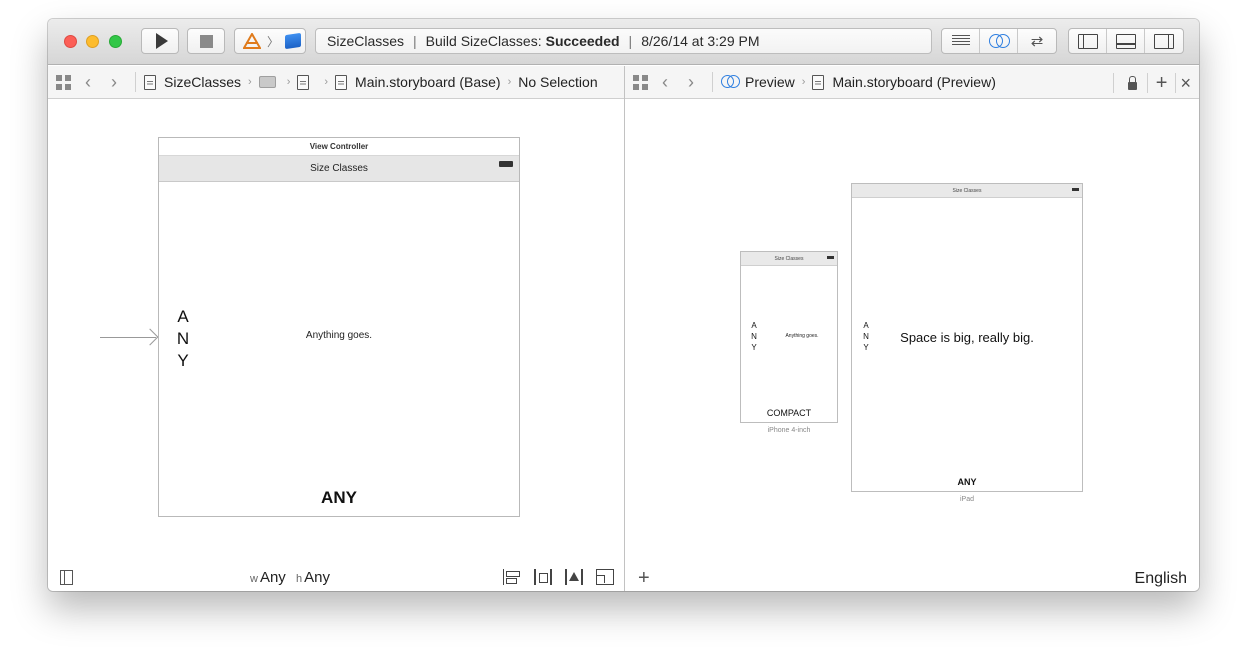 This screenshot has width=1246, height=669. I want to click on view-toggle-control, so click(1126, 41).